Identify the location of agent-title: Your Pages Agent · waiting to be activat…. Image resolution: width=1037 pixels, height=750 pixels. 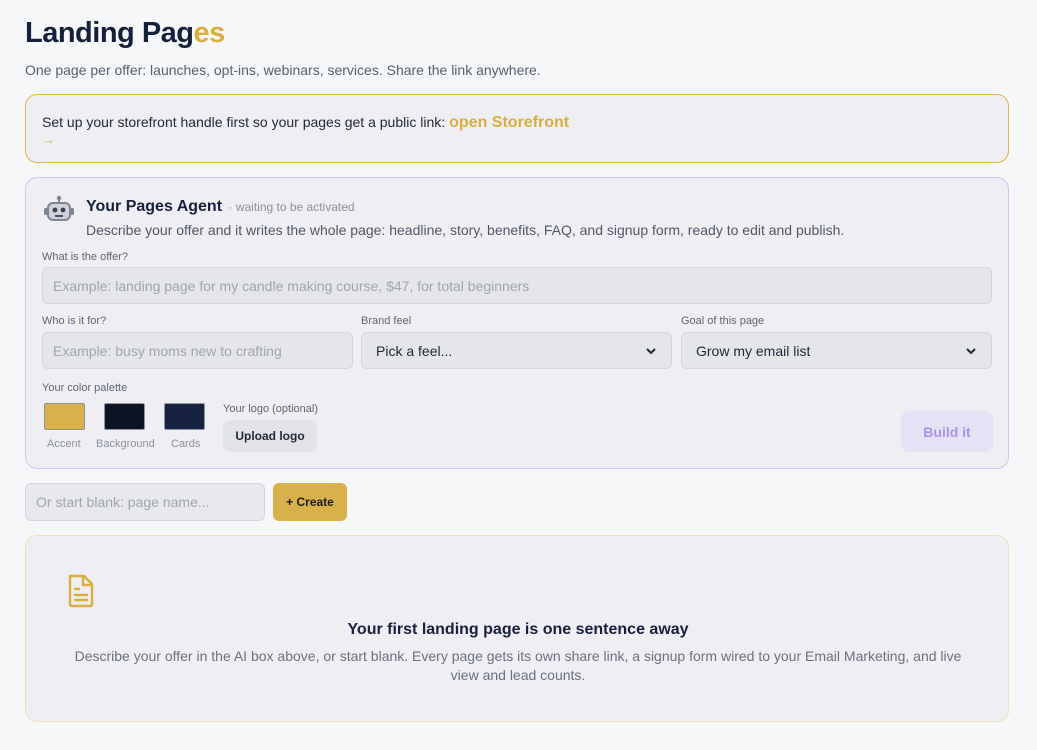
(220, 207).